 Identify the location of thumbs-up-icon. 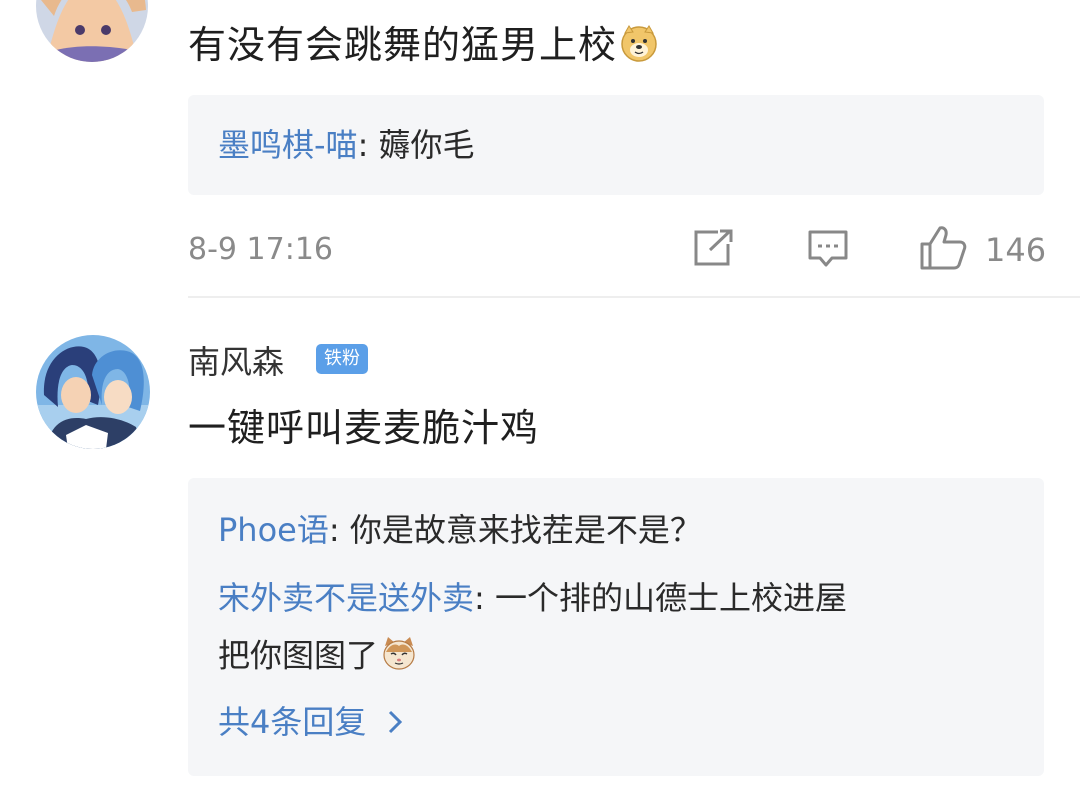
(943, 250).